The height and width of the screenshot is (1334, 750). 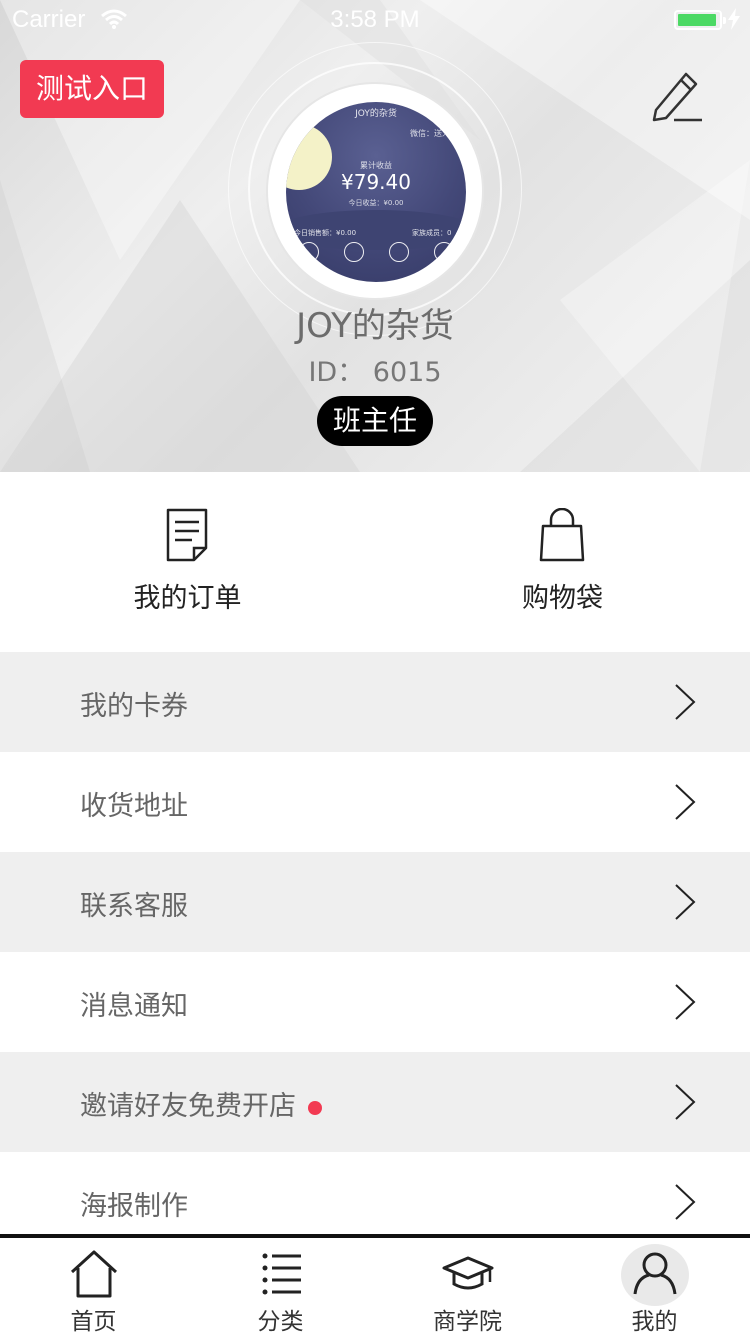 I want to click on avatar-sales-text: 今日销售额：¥0.00, so click(x=325, y=233).